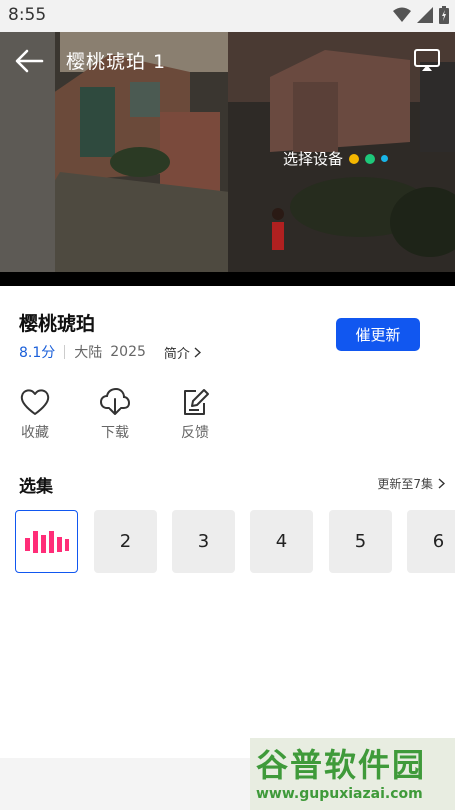  What do you see at coordinates (195, 433) in the screenshot?
I see `feedback-label: 反馈` at bounding box center [195, 433].